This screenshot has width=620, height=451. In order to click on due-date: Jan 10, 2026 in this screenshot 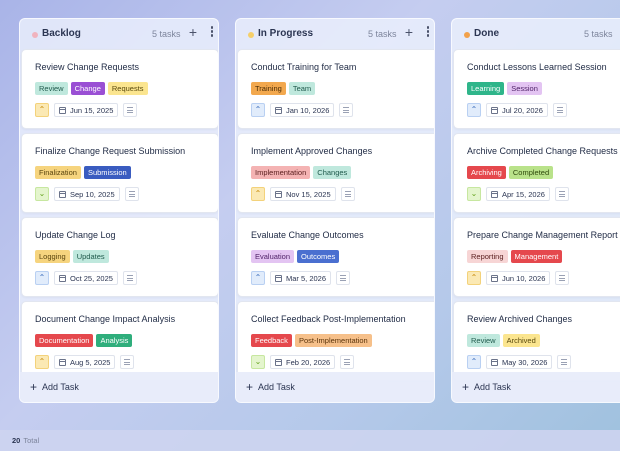, I will do `click(302, 110)`.